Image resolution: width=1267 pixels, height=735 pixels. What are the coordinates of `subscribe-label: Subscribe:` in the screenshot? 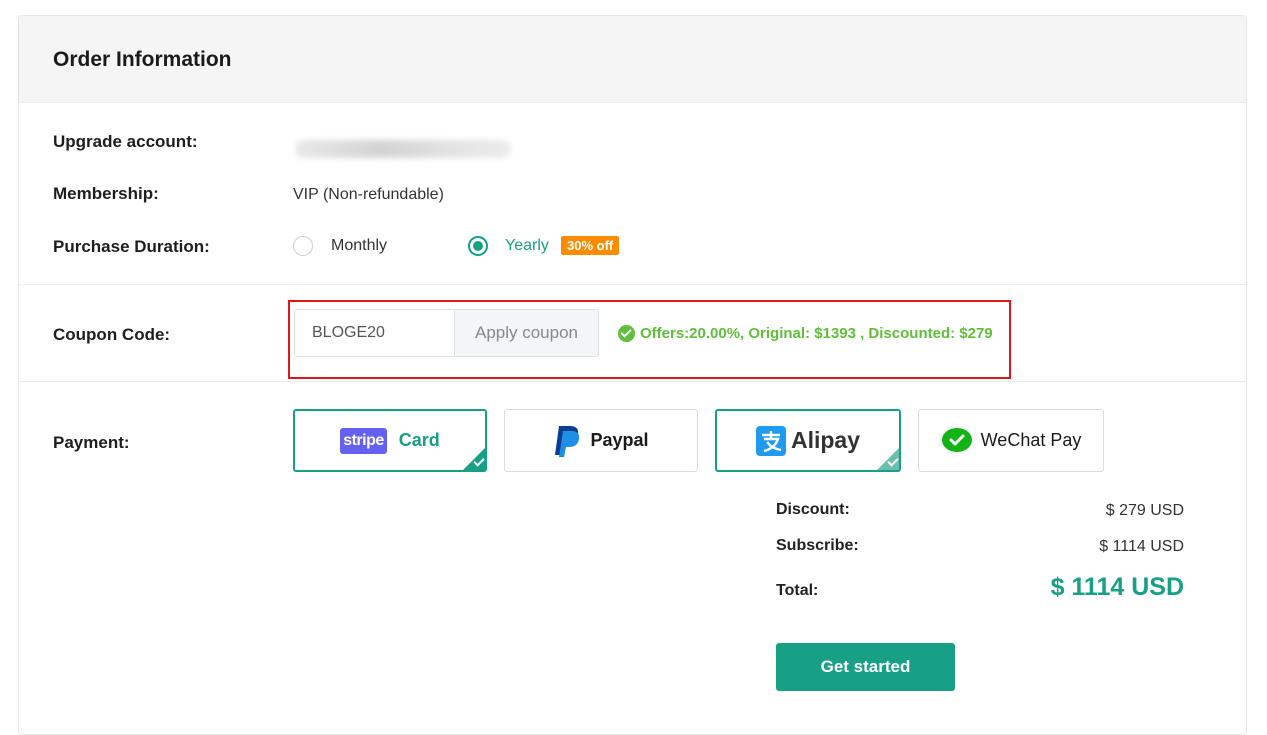 It's located at (817, 545).